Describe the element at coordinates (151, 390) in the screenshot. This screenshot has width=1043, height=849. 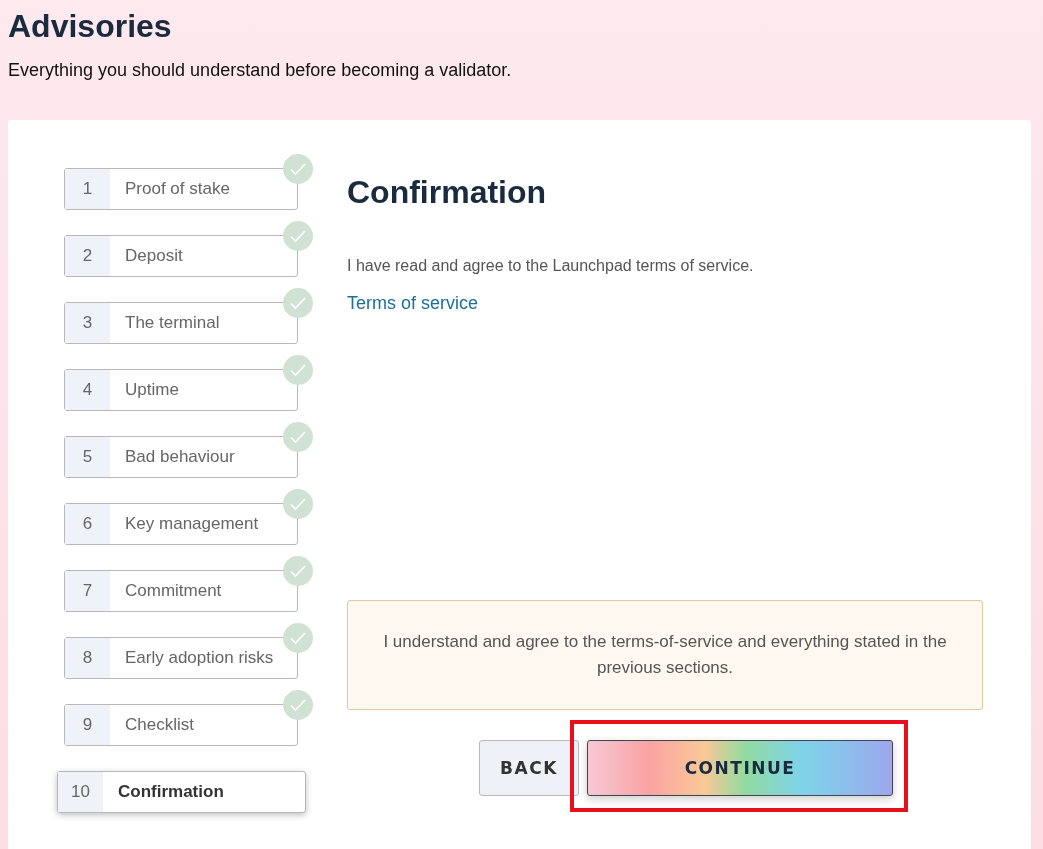
I see `step-label: Uptime` at that location.